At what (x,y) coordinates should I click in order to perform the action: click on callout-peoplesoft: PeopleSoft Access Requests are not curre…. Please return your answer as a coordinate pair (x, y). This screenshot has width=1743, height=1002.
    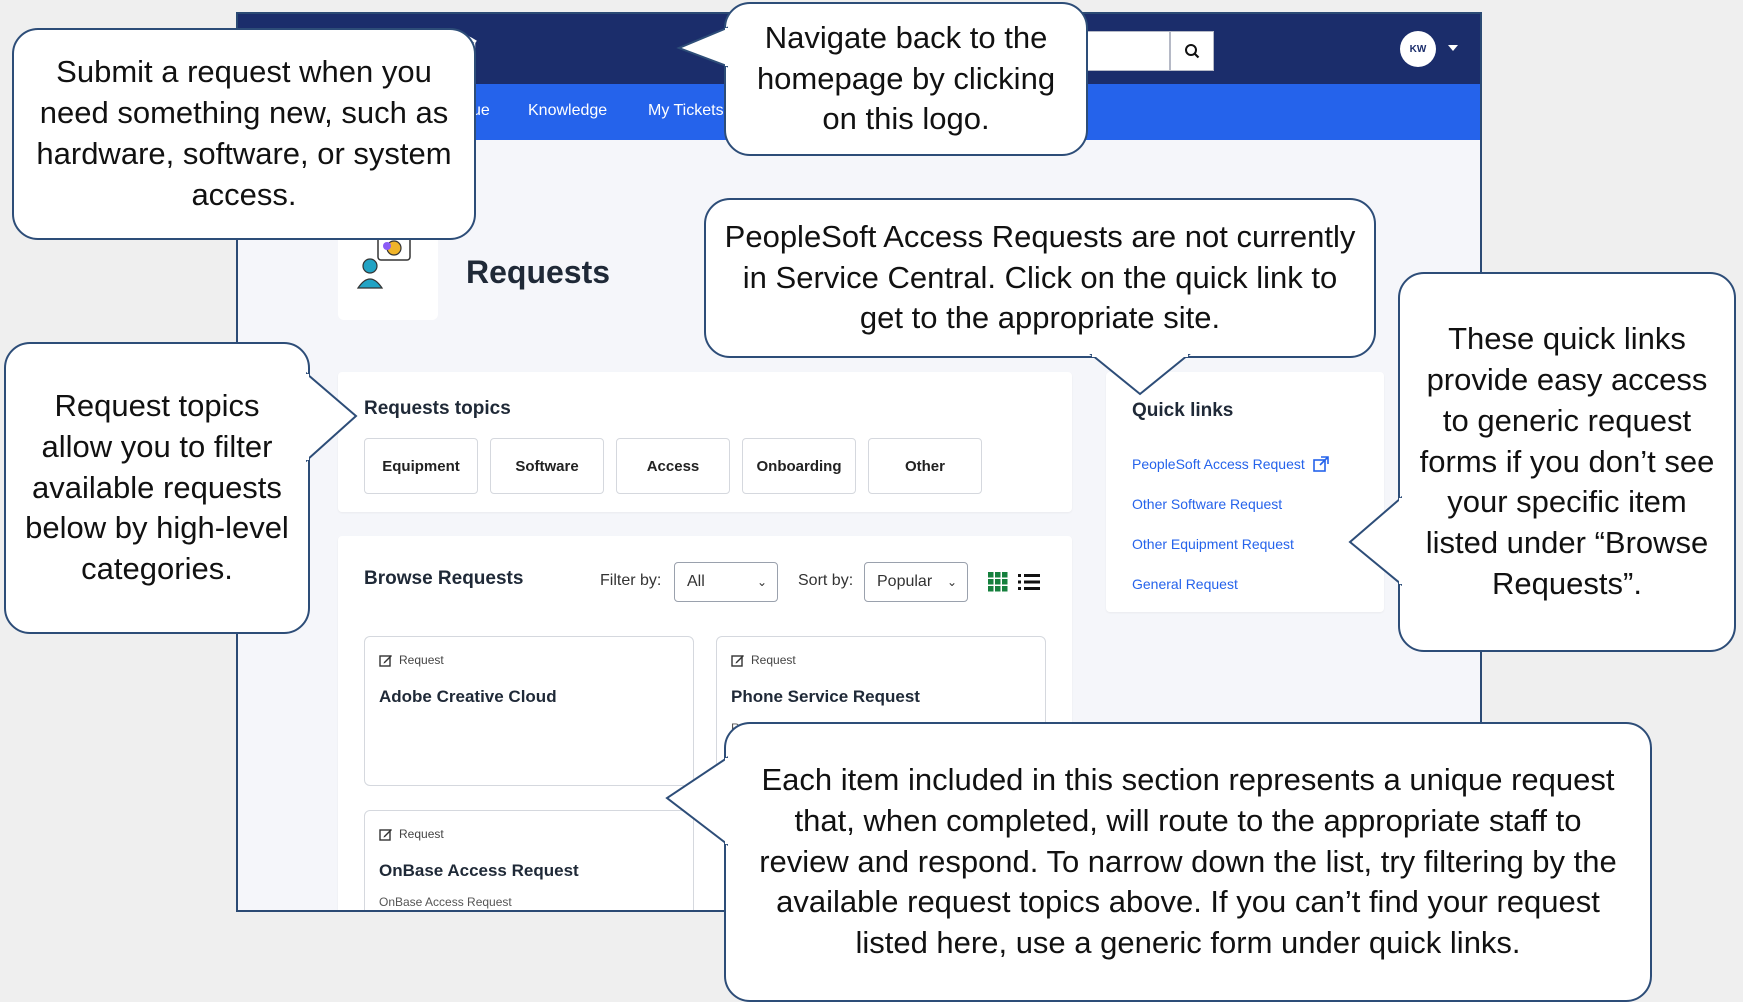
    Looking at the image, I should click on (1040, 278).